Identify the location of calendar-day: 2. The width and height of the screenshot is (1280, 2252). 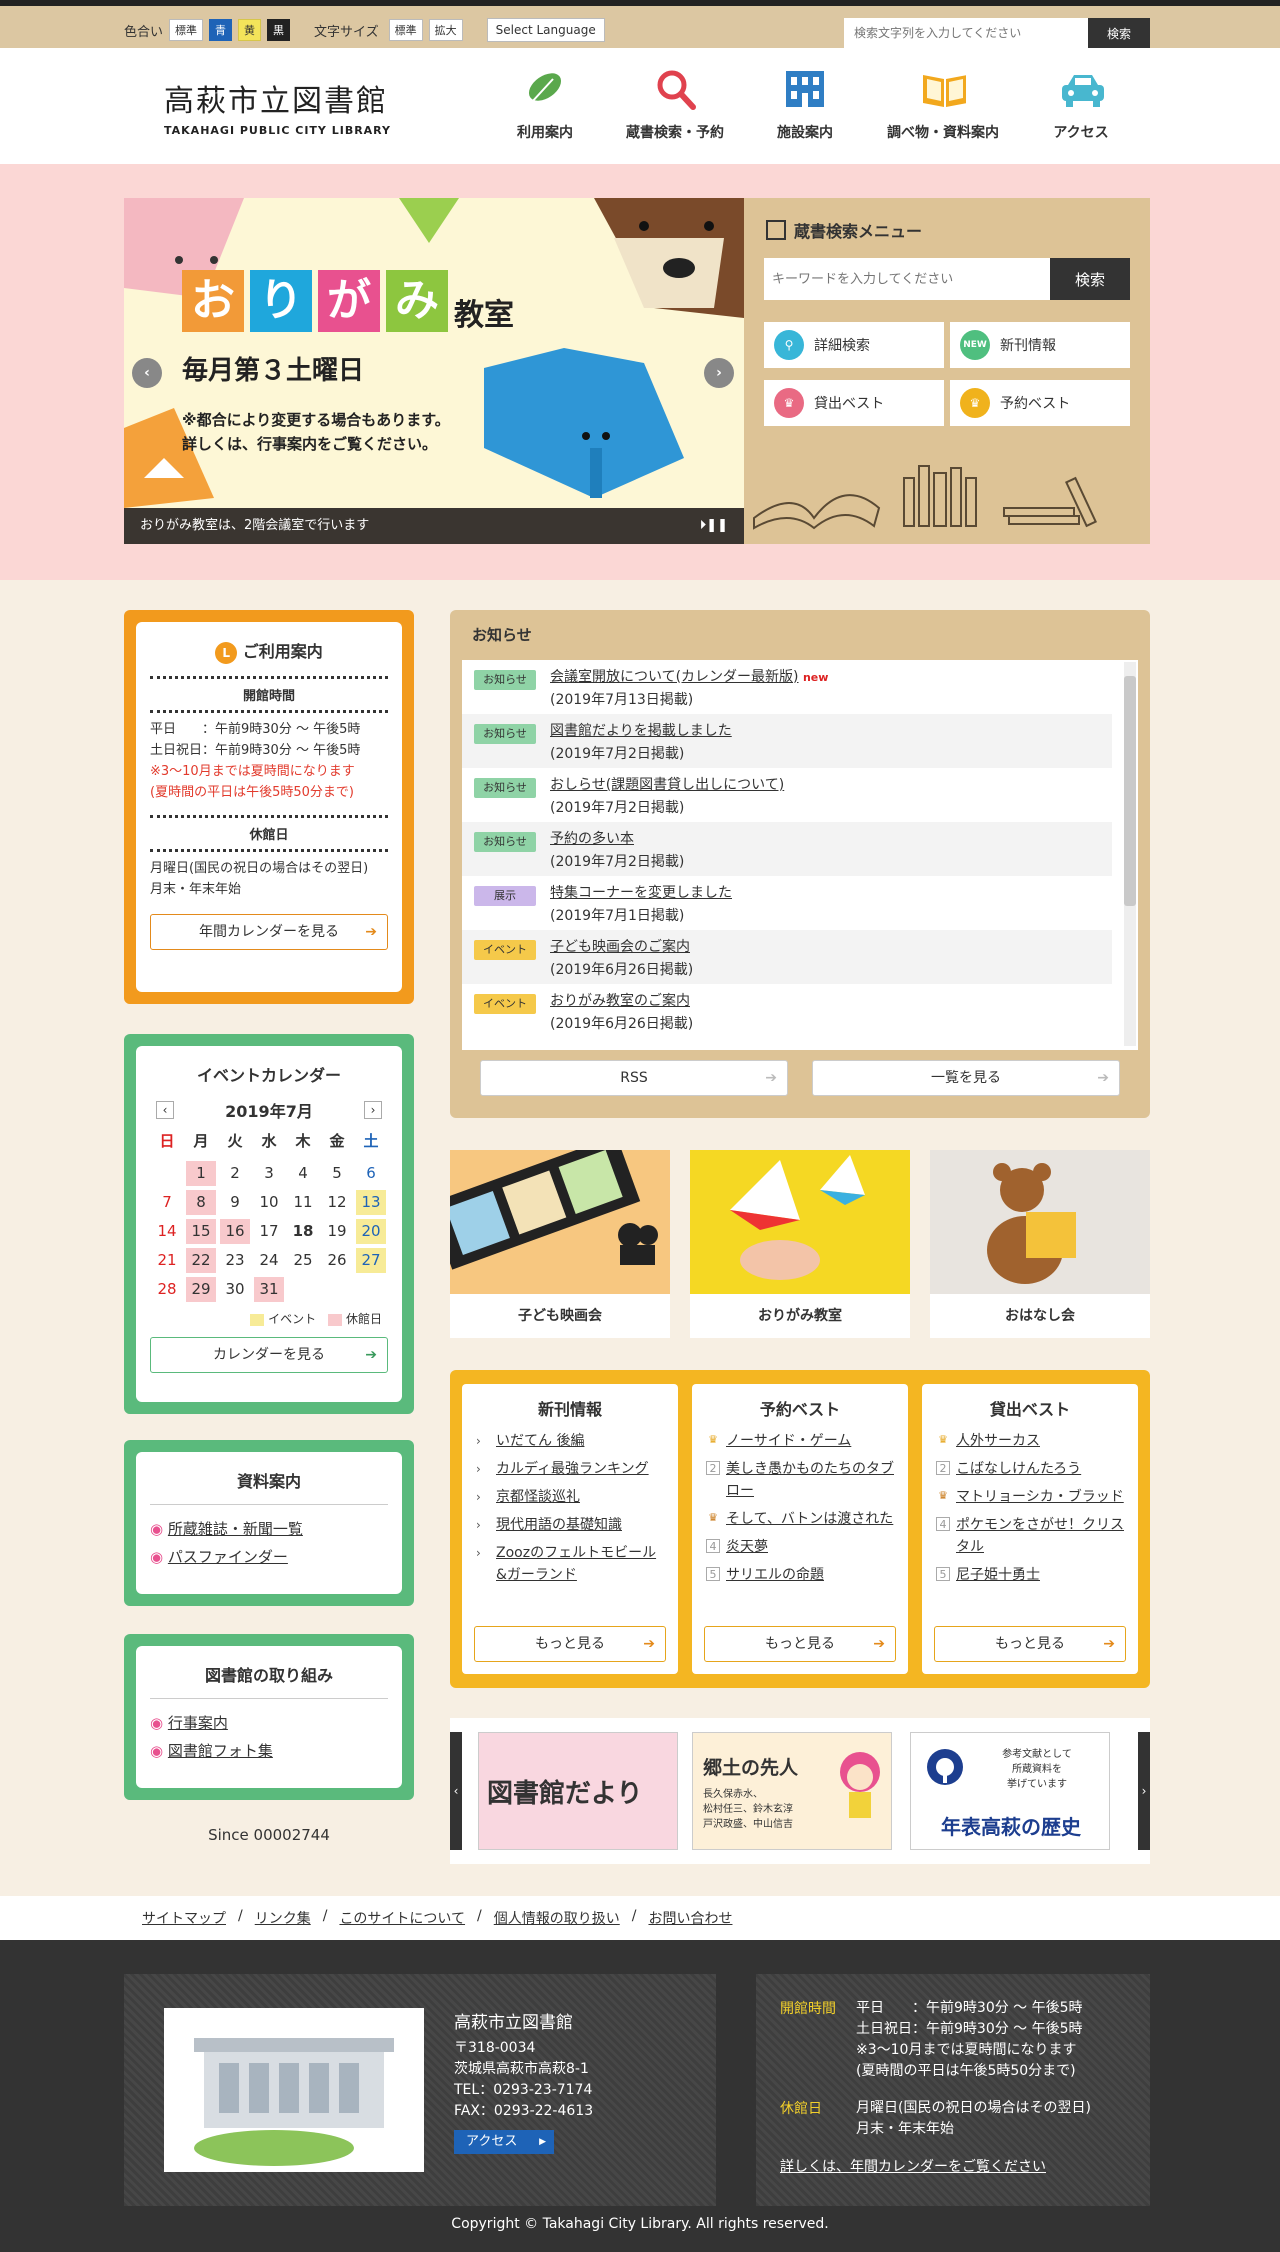
(235, 1173).